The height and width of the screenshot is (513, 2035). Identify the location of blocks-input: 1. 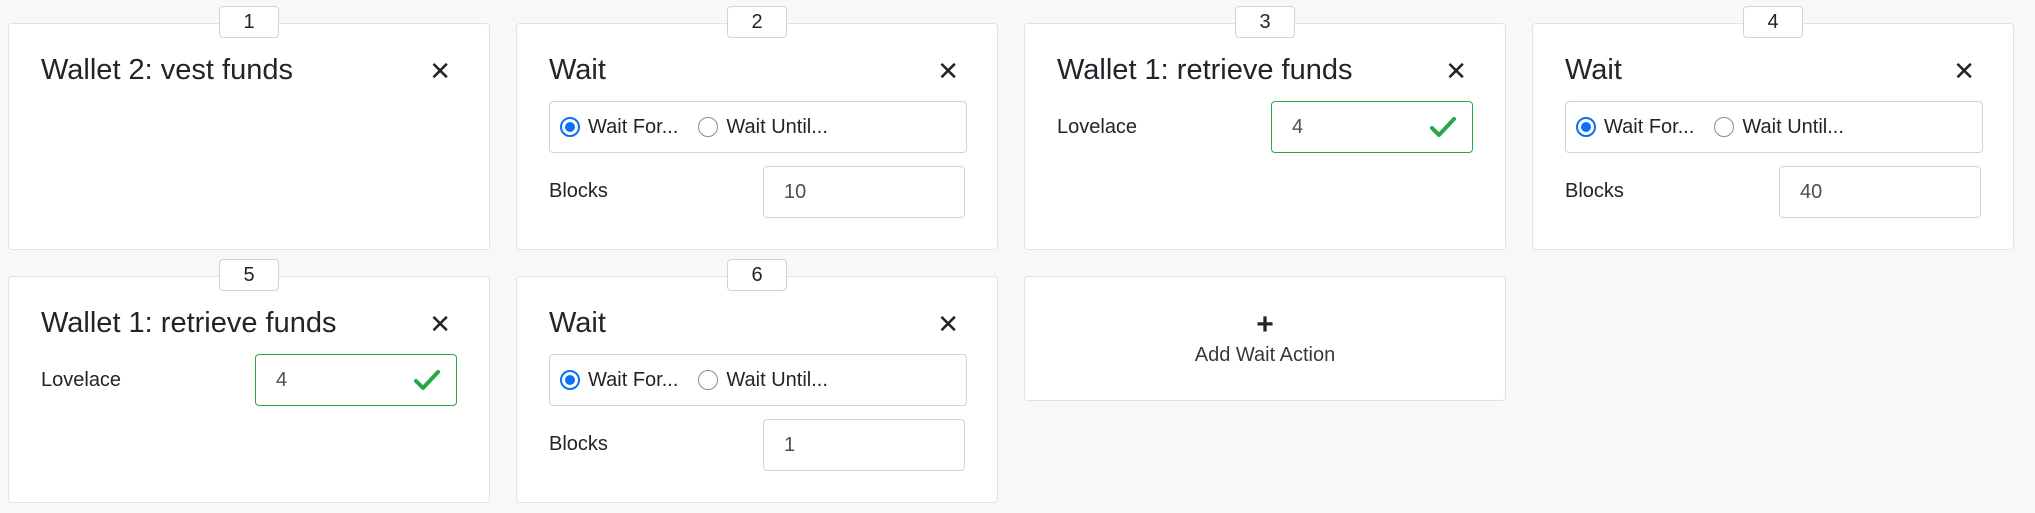
(864, 445).